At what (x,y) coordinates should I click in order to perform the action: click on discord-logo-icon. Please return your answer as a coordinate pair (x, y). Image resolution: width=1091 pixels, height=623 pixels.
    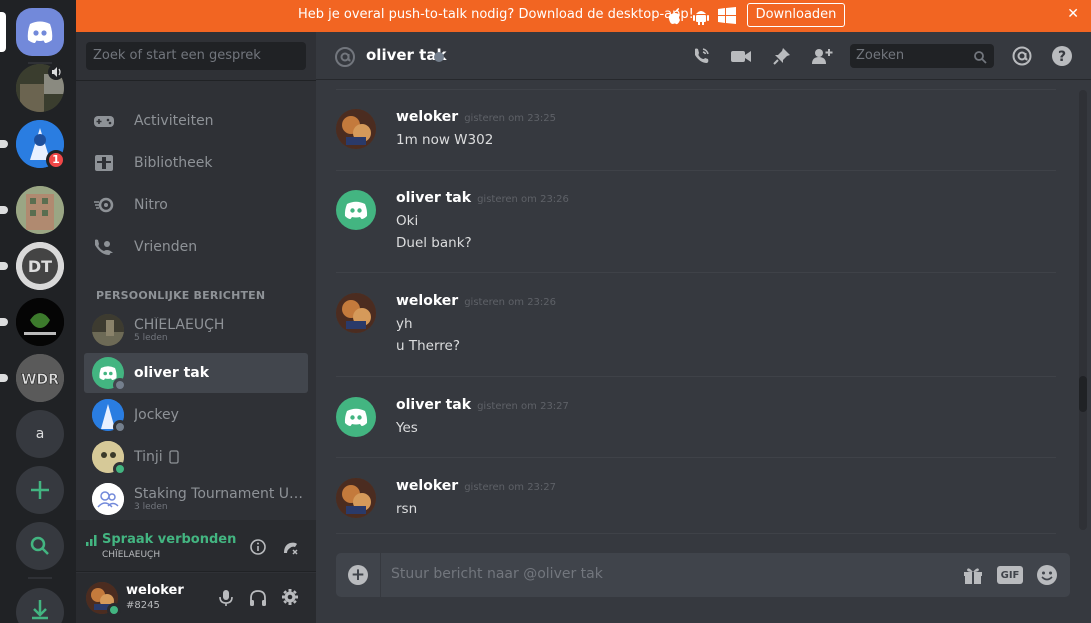
    Looking at the image, I should click on (356, 417).